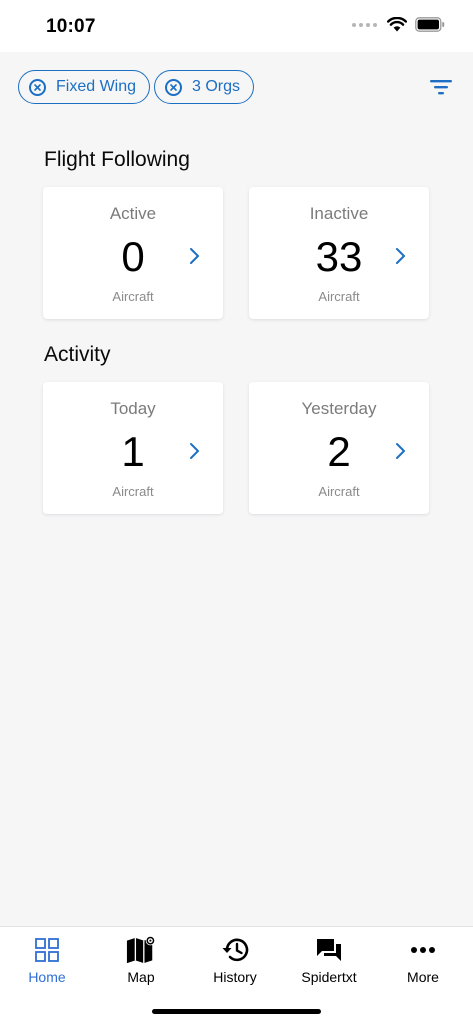 The height and width of the screenshot is (1024, 473). I want to click on tab-label: Spidertxt, so click(329, 977).